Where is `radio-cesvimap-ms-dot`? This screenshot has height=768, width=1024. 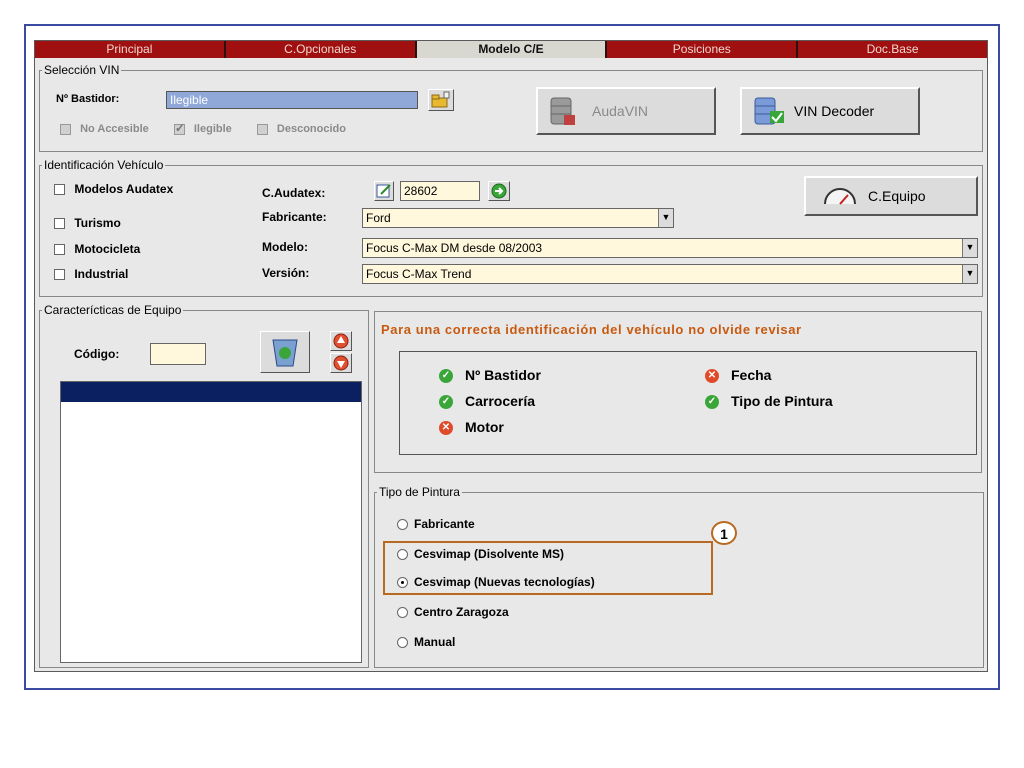 radio-cesvimap-ms-dot is located at coordinates (402, 555).